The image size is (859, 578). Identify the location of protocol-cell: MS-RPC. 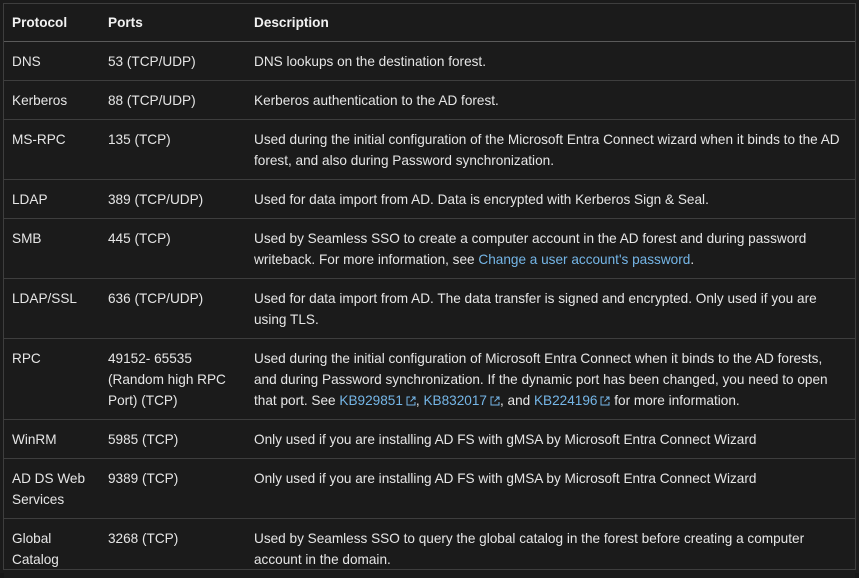
(52, 150).